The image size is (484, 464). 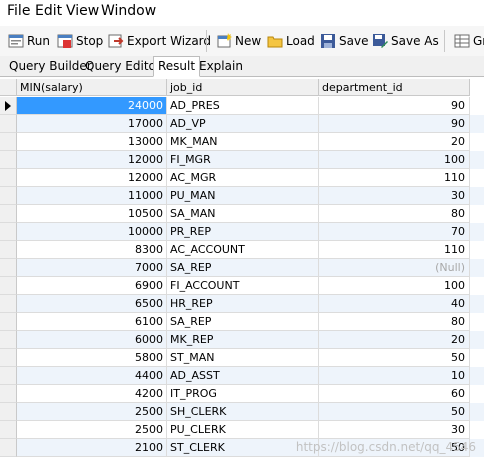 What do you see at coordinates (394, 214) in the screenshot?
I see `cell-department-id: 80` at bounding box center [394, 214].